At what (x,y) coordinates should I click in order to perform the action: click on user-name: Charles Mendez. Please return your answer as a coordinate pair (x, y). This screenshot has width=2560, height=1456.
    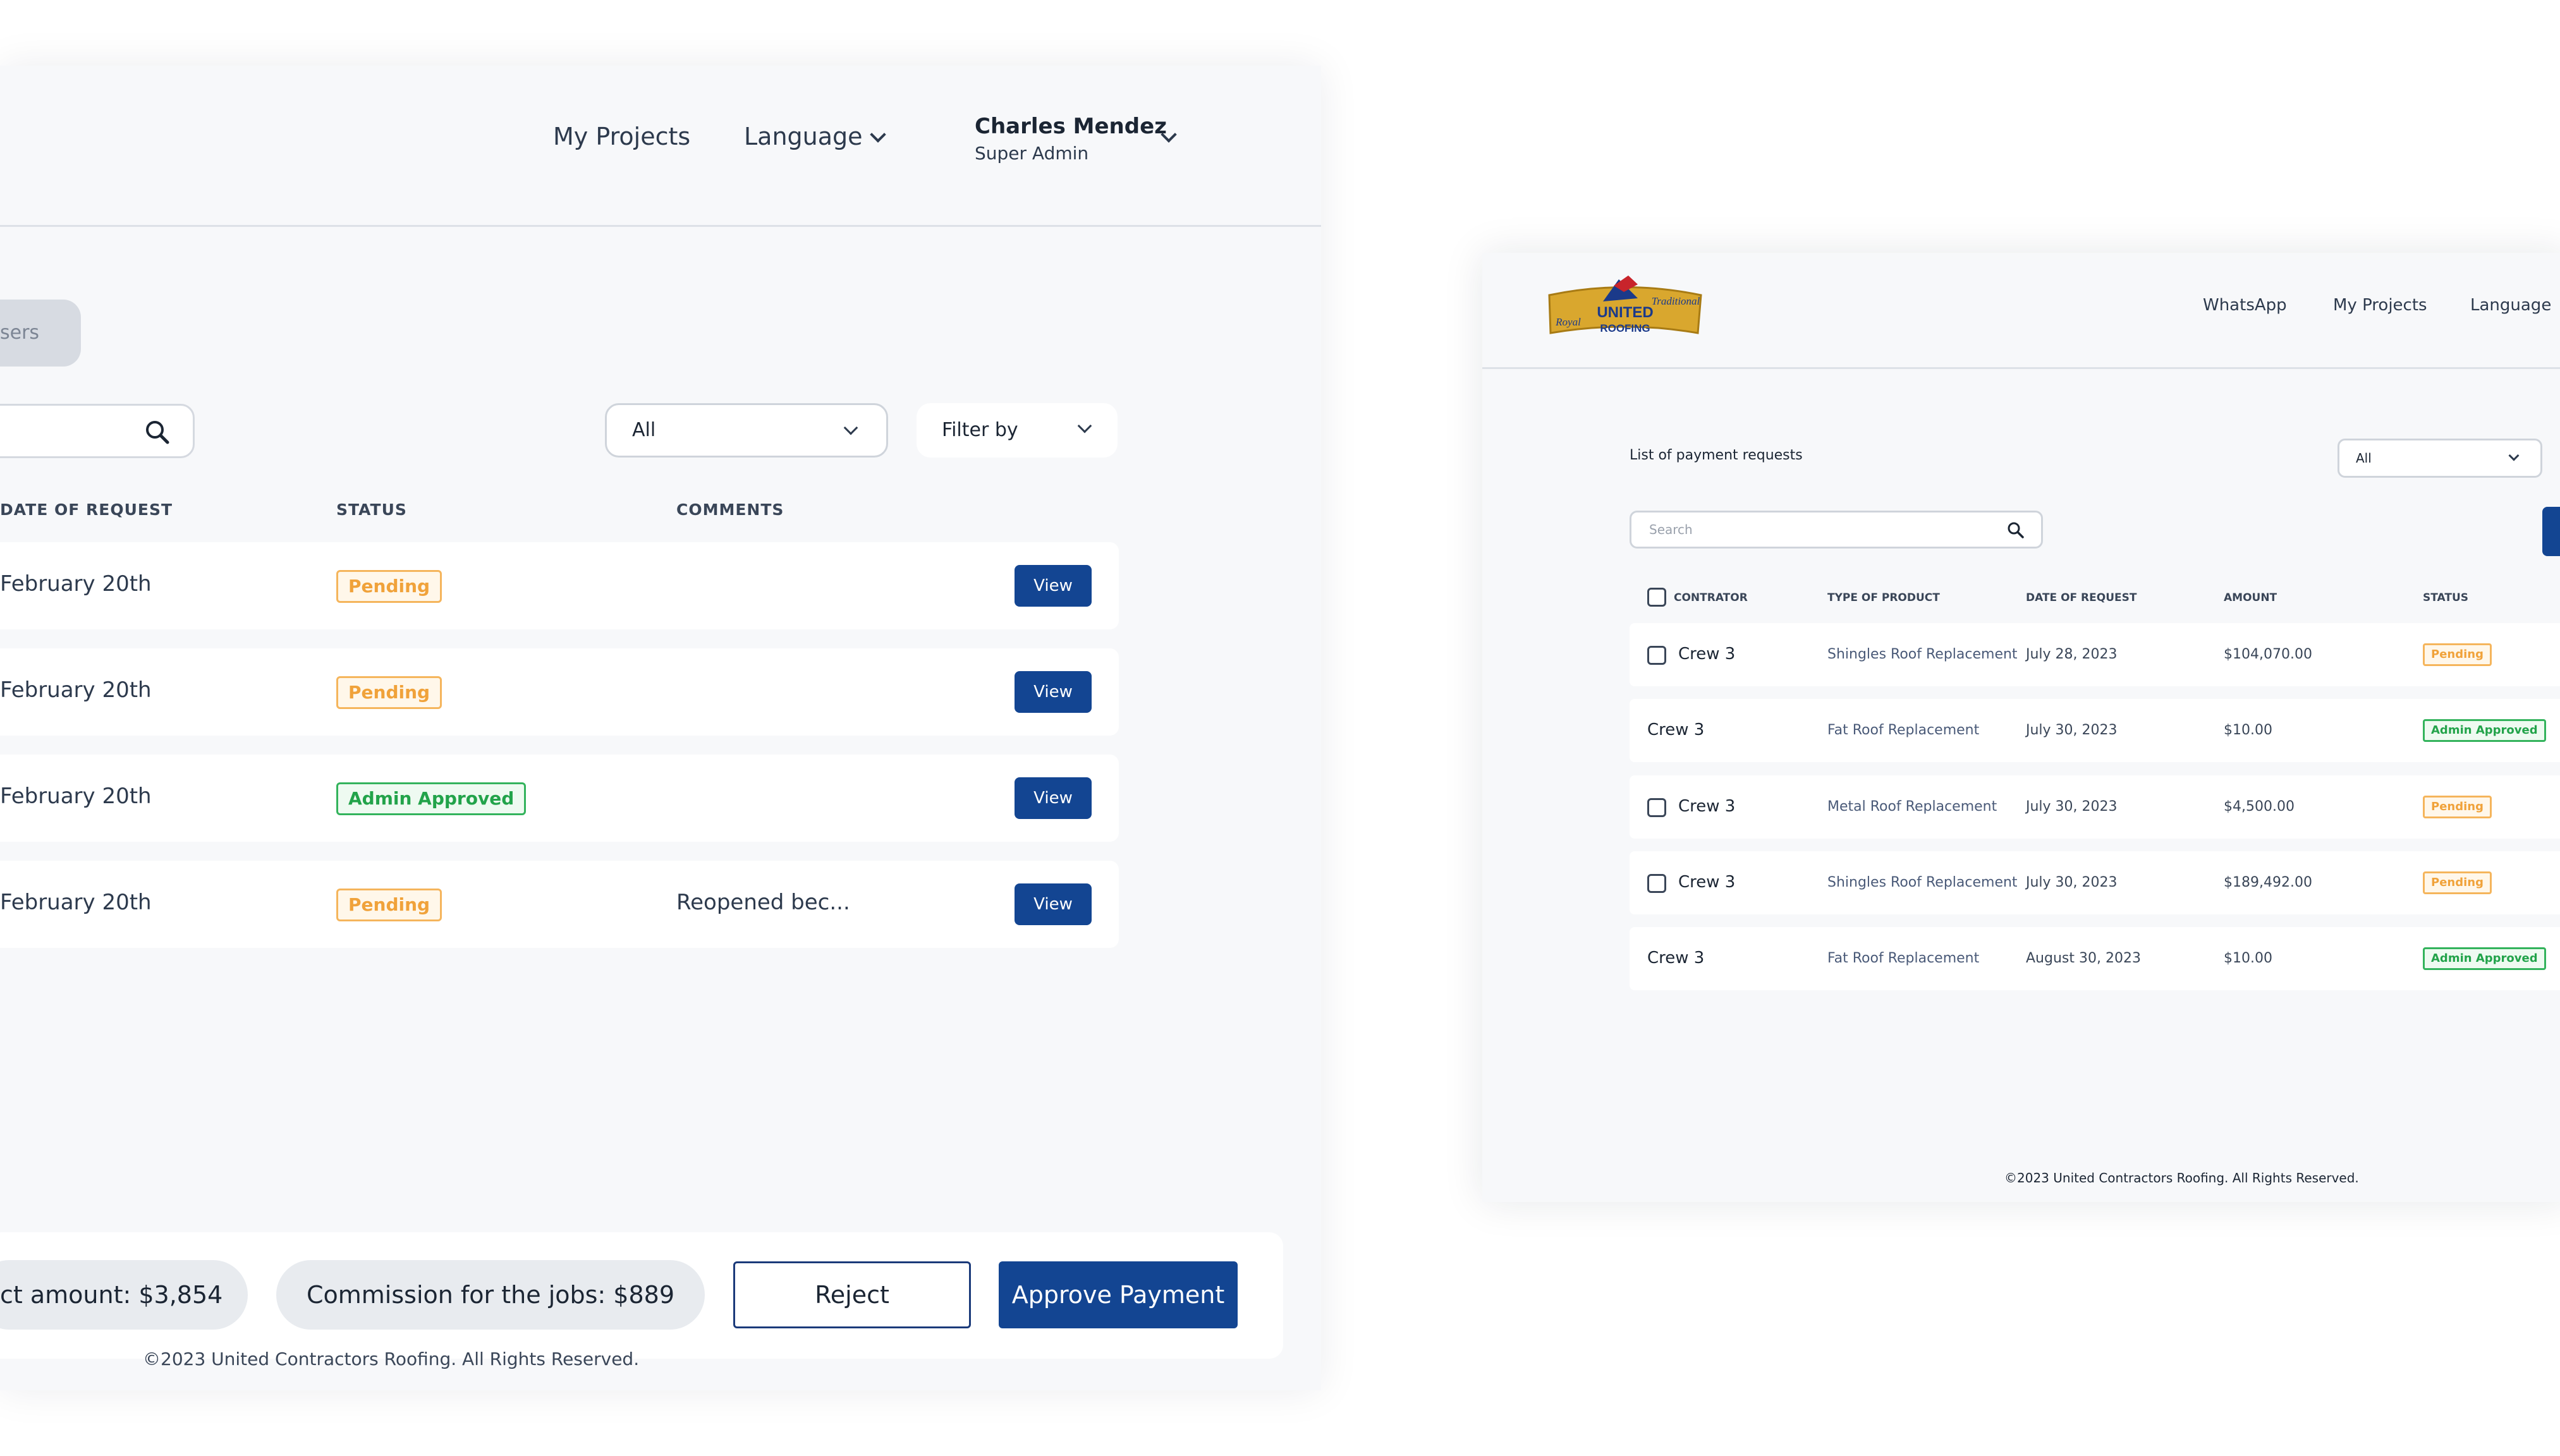
    Looking at the image, I should click on (1071, 126).